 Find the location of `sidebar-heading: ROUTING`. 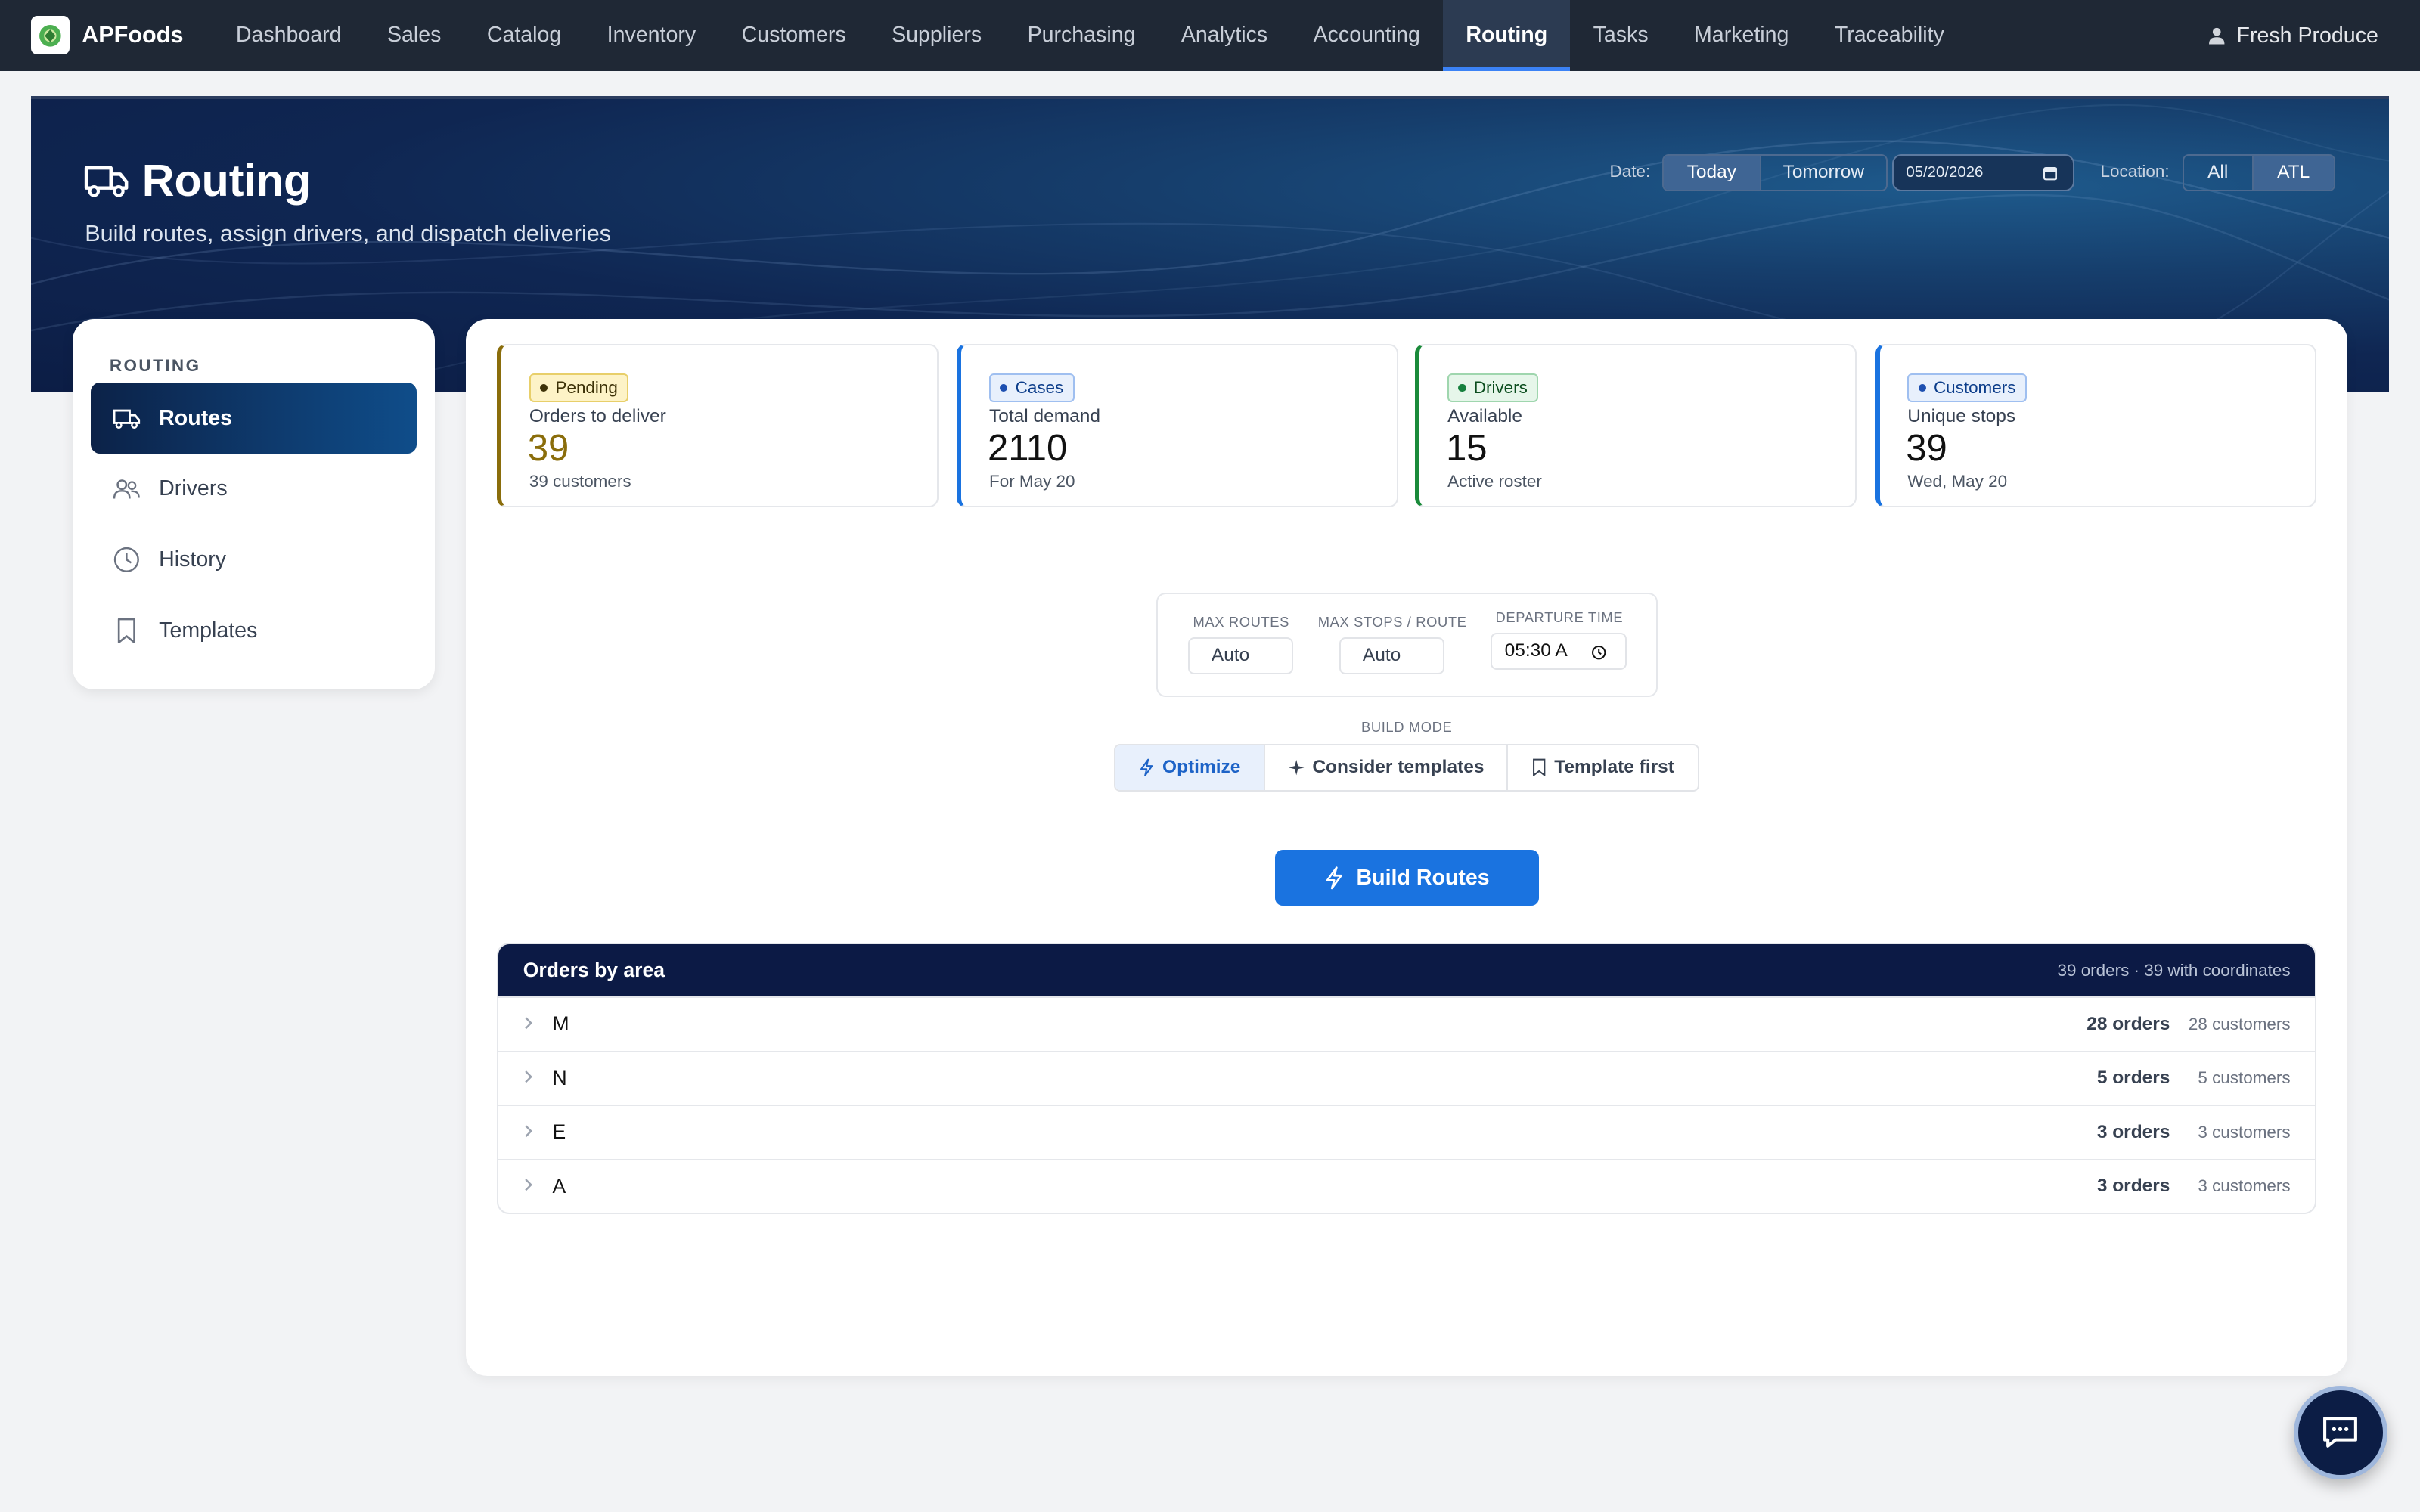

sidebar-heading: ROUTING is located at coordinates (155, 366).